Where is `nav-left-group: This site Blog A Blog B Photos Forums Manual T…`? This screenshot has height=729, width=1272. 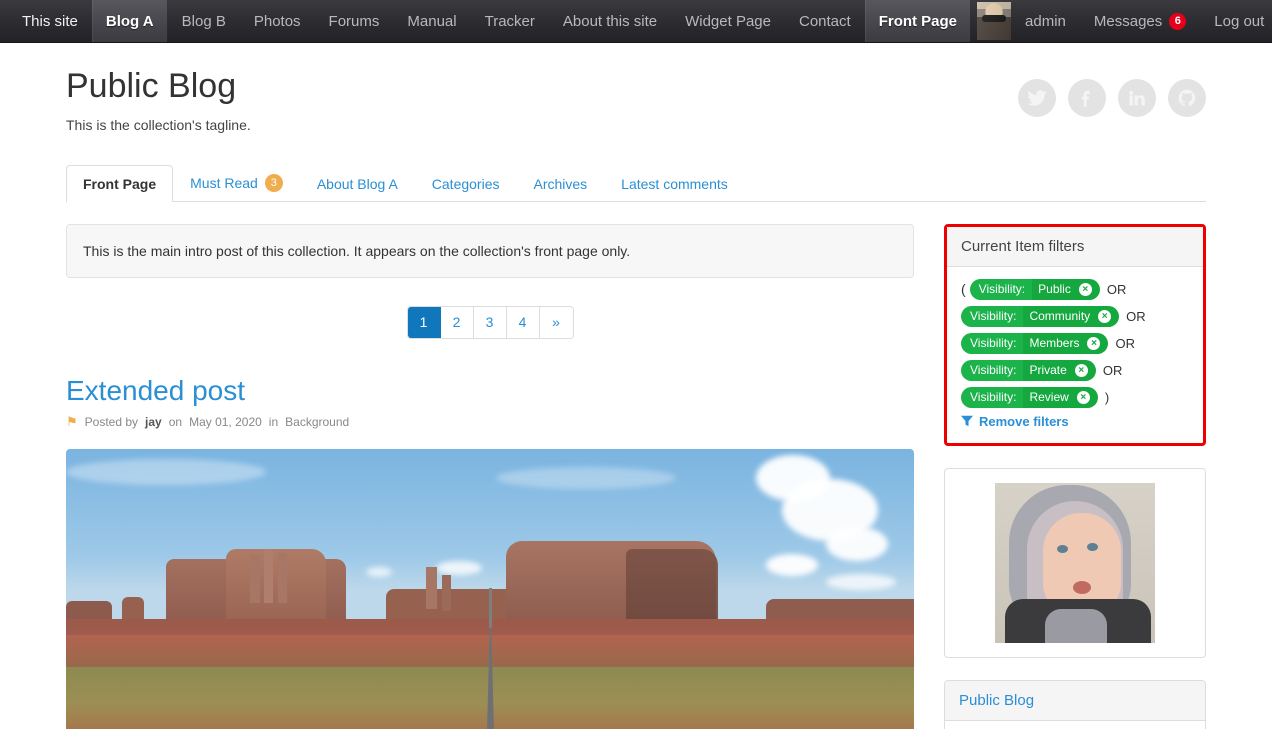
nav-left-group: This site Blog A Blog B Photos Forums Manual T… is located at coordinates (490, 21).